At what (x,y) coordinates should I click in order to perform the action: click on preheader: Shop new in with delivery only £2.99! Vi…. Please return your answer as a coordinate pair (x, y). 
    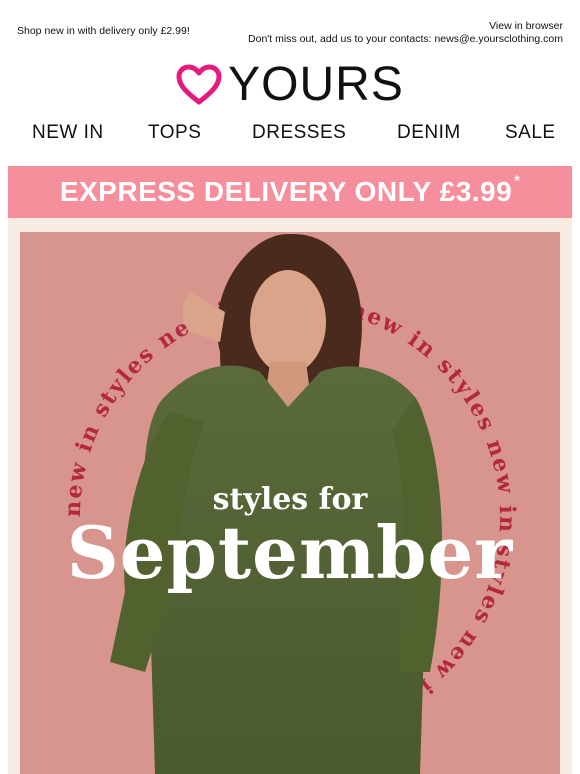
    Looking at the image, I should click on (290, 25).